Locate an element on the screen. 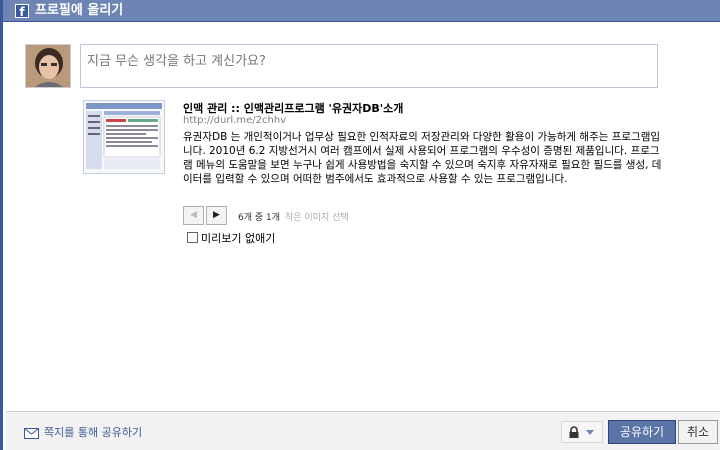 This screenshot has width=720, height=450. screenshot-thumbnail-image is located at coordinates (124, 137).